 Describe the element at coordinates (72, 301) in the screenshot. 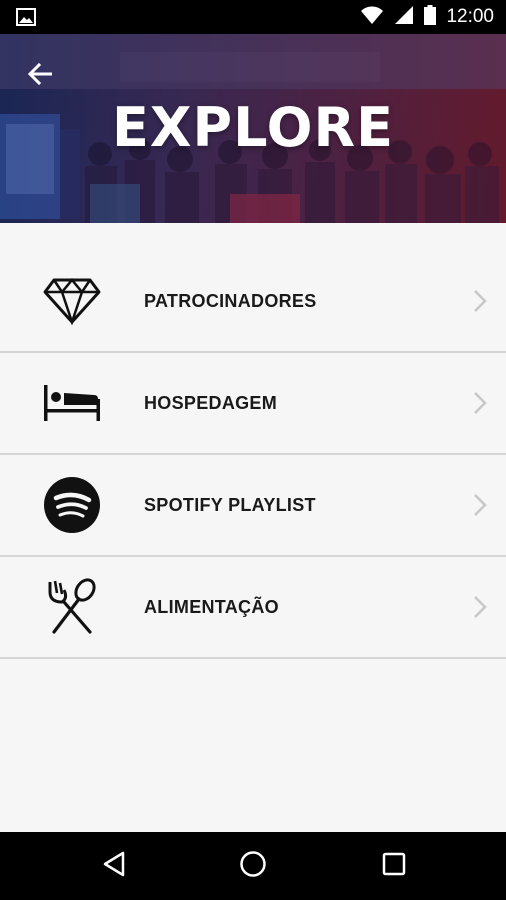

I see `diamond-icon` at that location.